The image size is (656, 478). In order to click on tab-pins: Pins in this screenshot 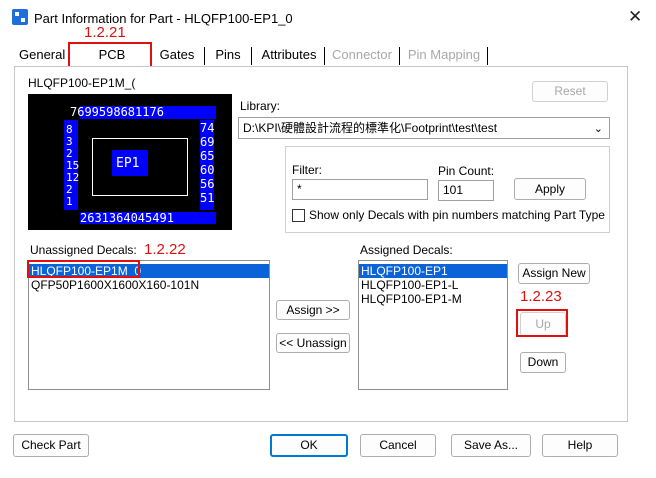, I will do `click(228, 55)`.